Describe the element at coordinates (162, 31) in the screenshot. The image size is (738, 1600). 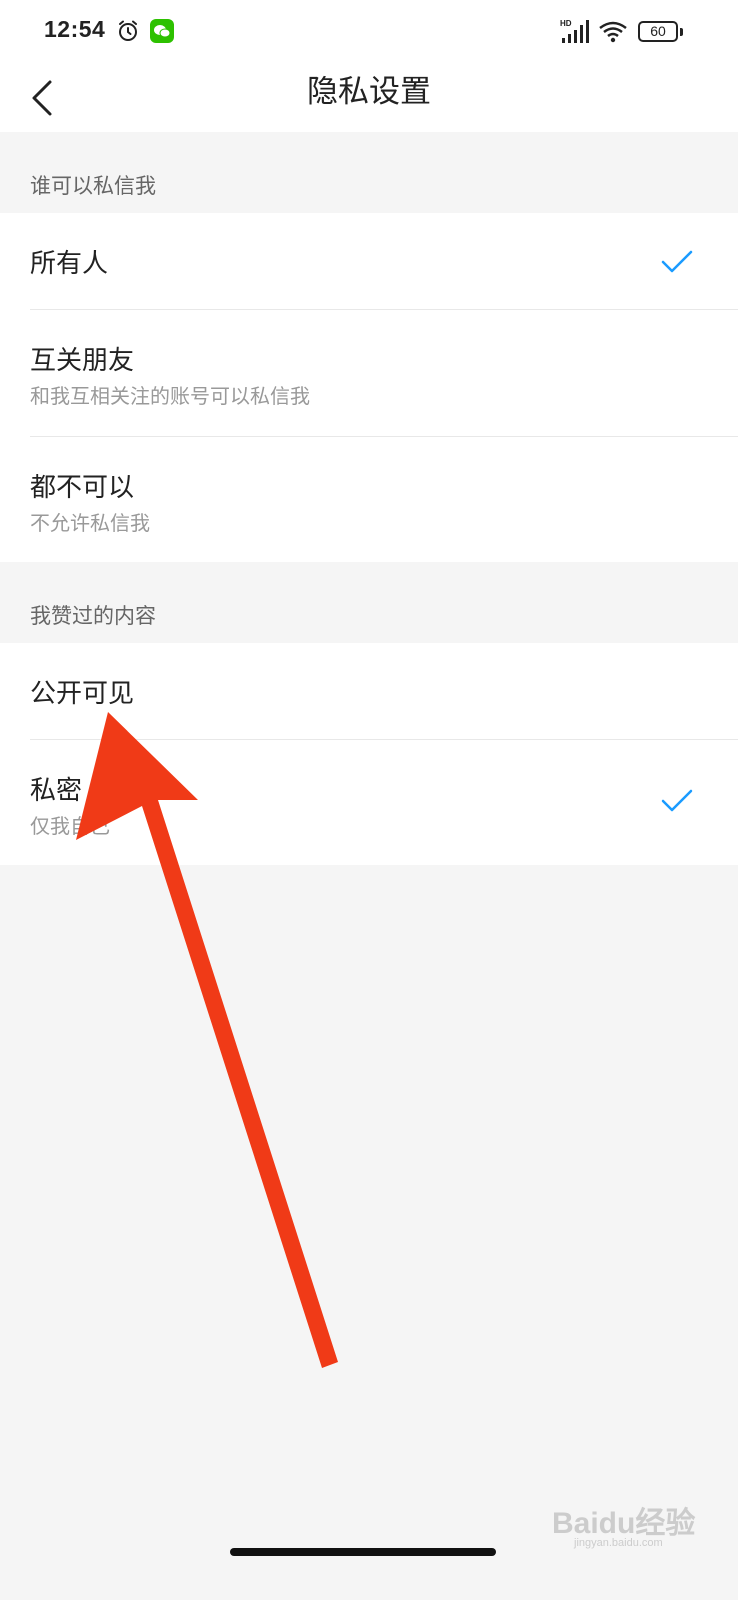
I see `wechat-icon` at that location.